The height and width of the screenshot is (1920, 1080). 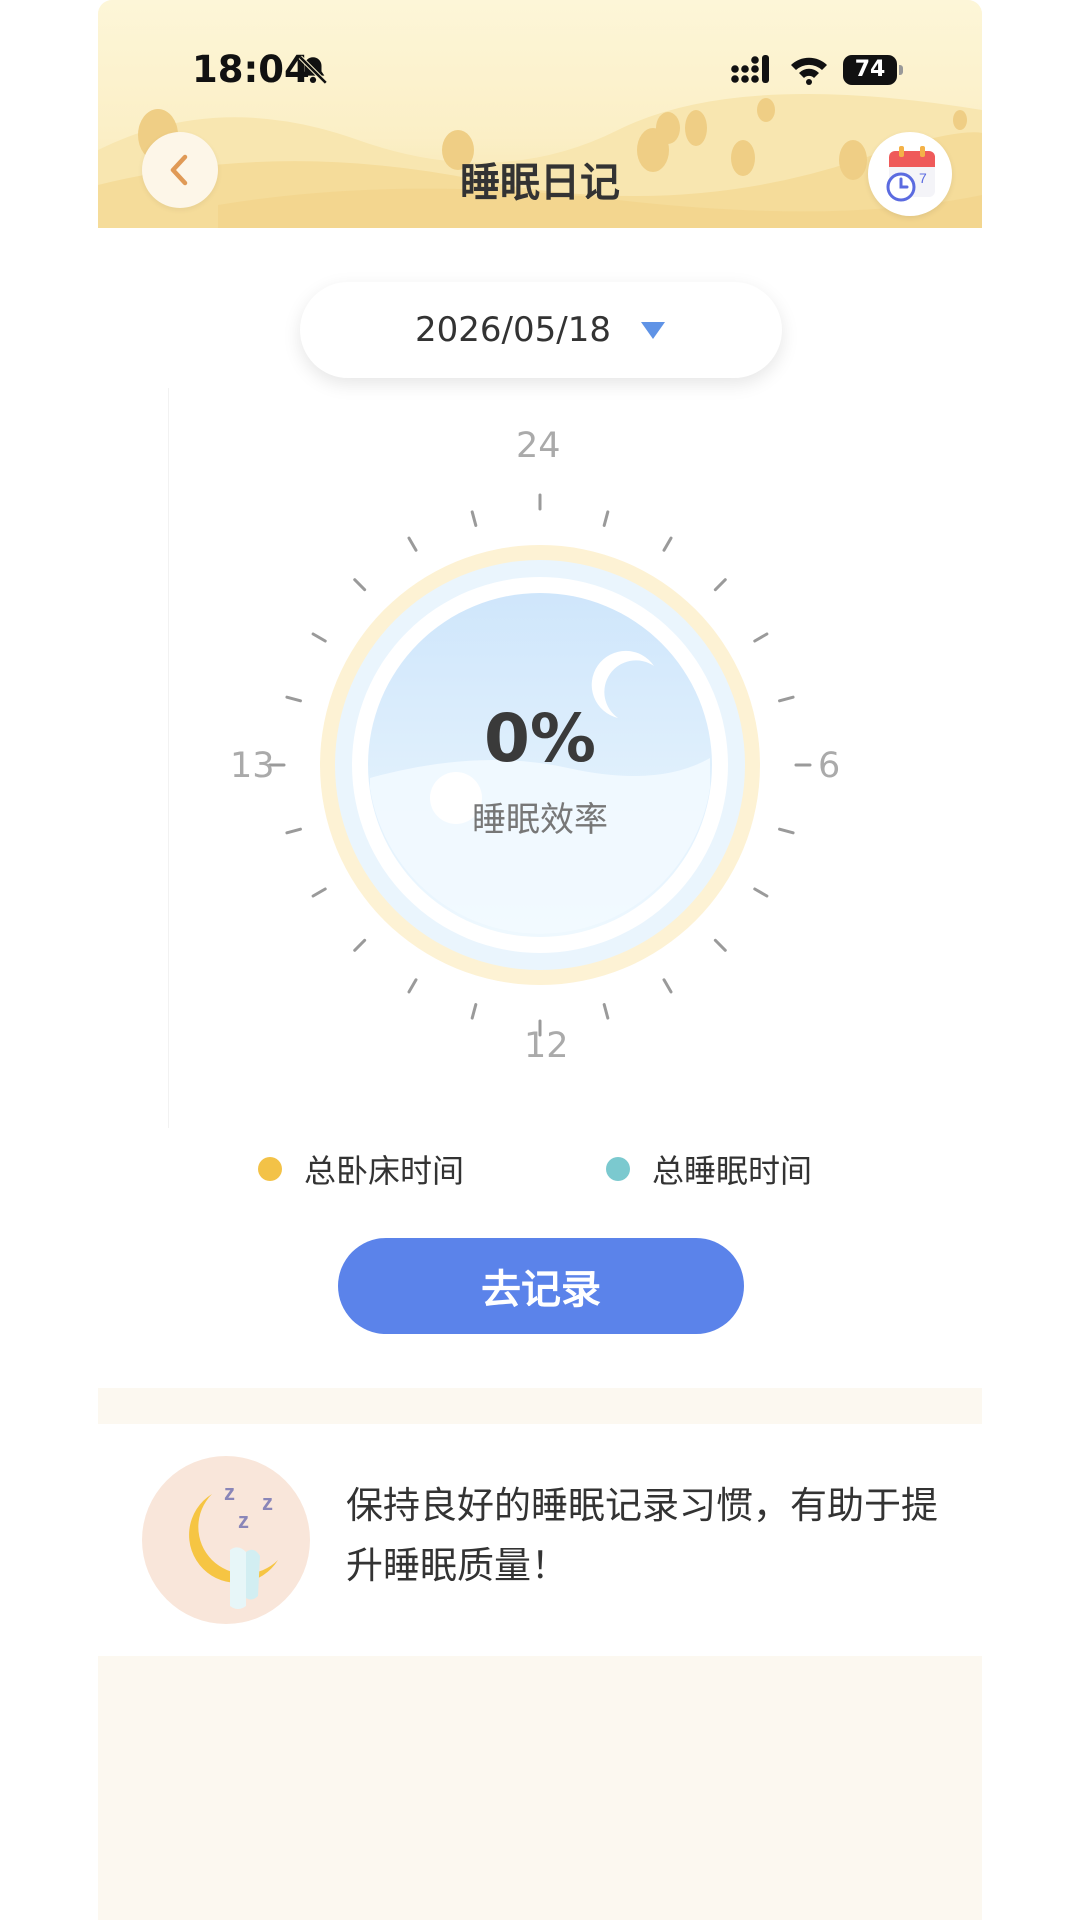 I want to click on legend-item-sleep-time: 总睡眠时间, so click(x=709, y=1169).